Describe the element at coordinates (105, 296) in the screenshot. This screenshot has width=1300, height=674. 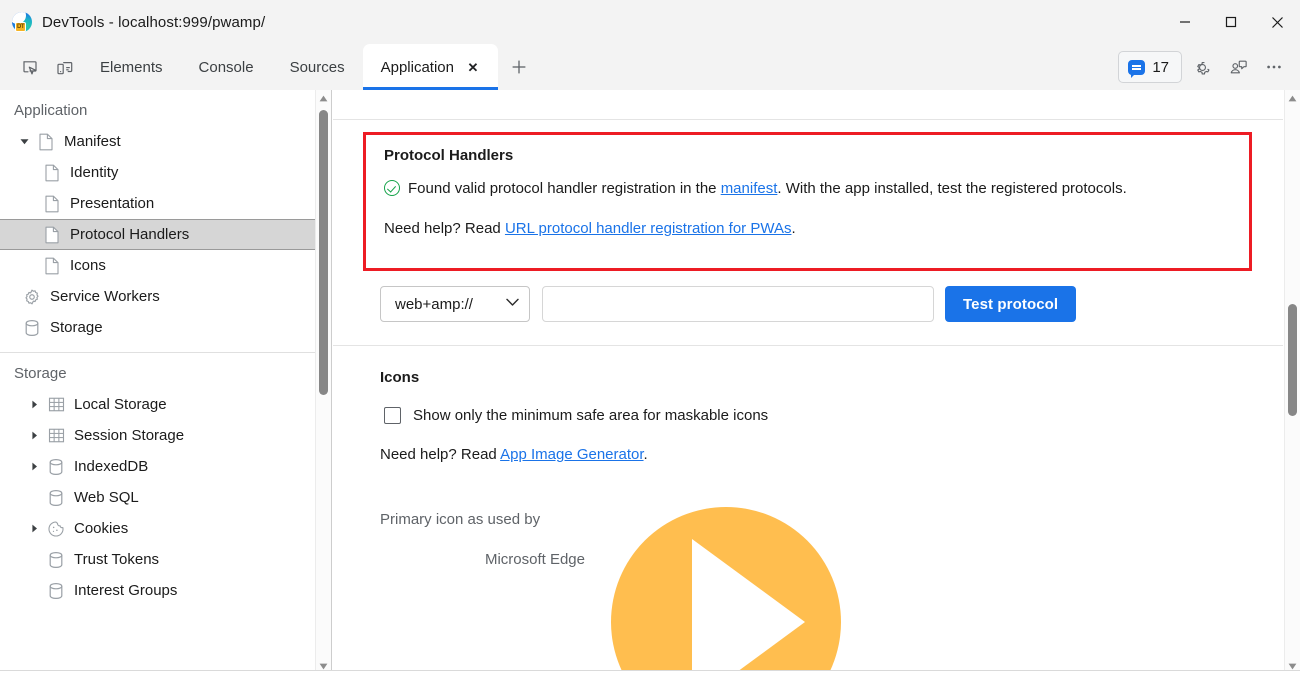
I see `sidebar-item-label: Service Workers` at that location.